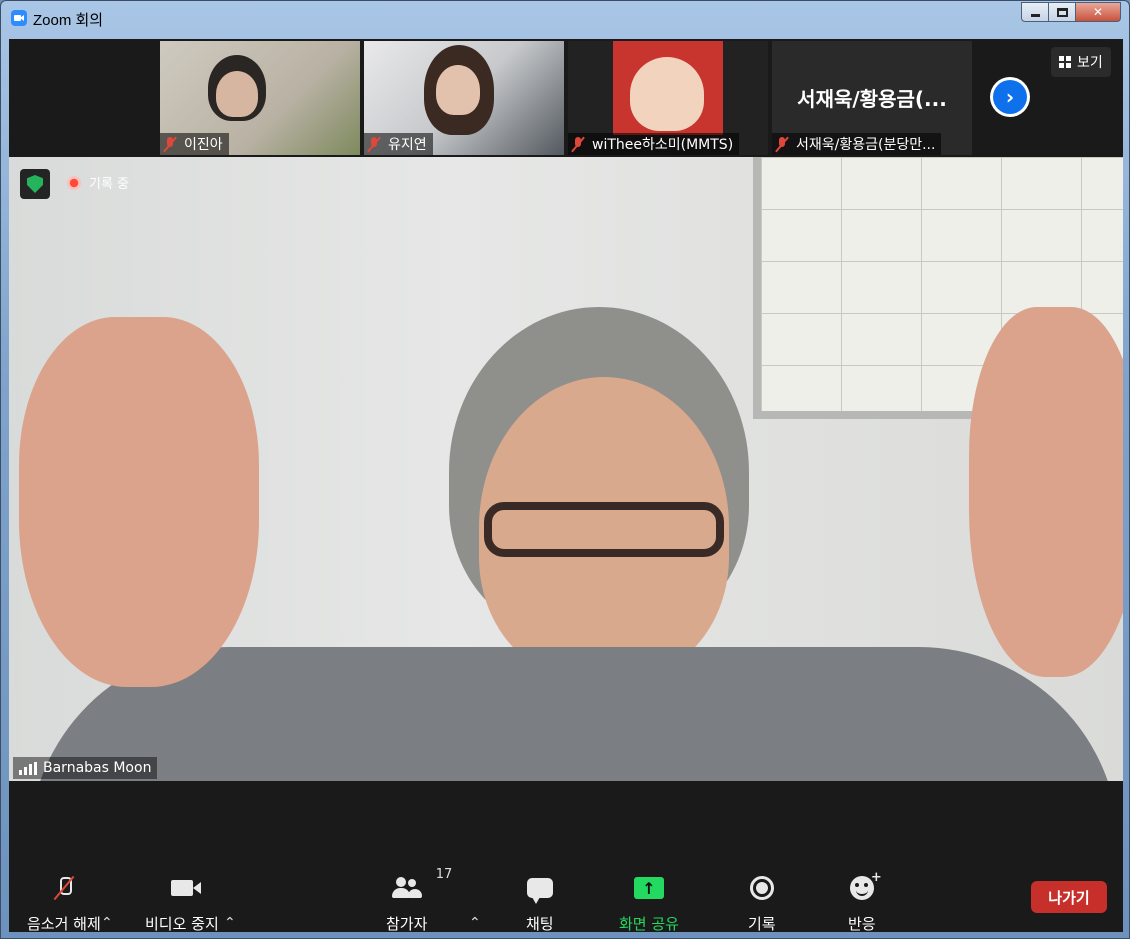  Describe the element at coordinates (64, 903) in the screenshot. I see `unmute-button: 음소거 해제` at that location.